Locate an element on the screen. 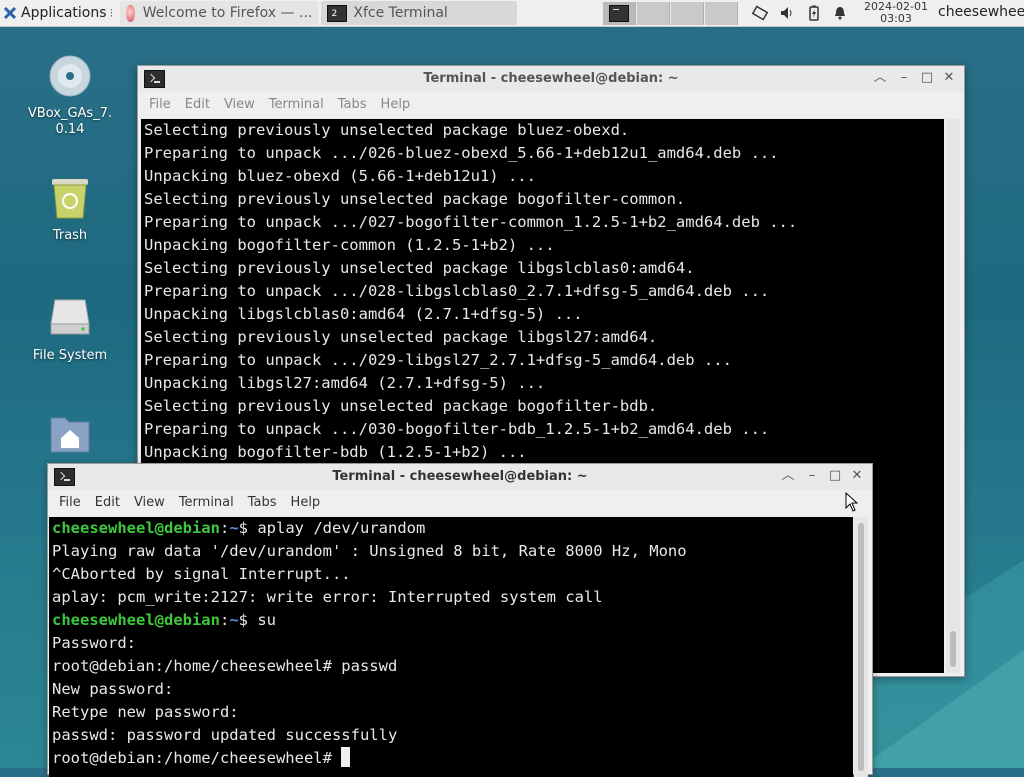  panel-clock: 2024-02-01 03:03 is located at coordinates (896, 13).